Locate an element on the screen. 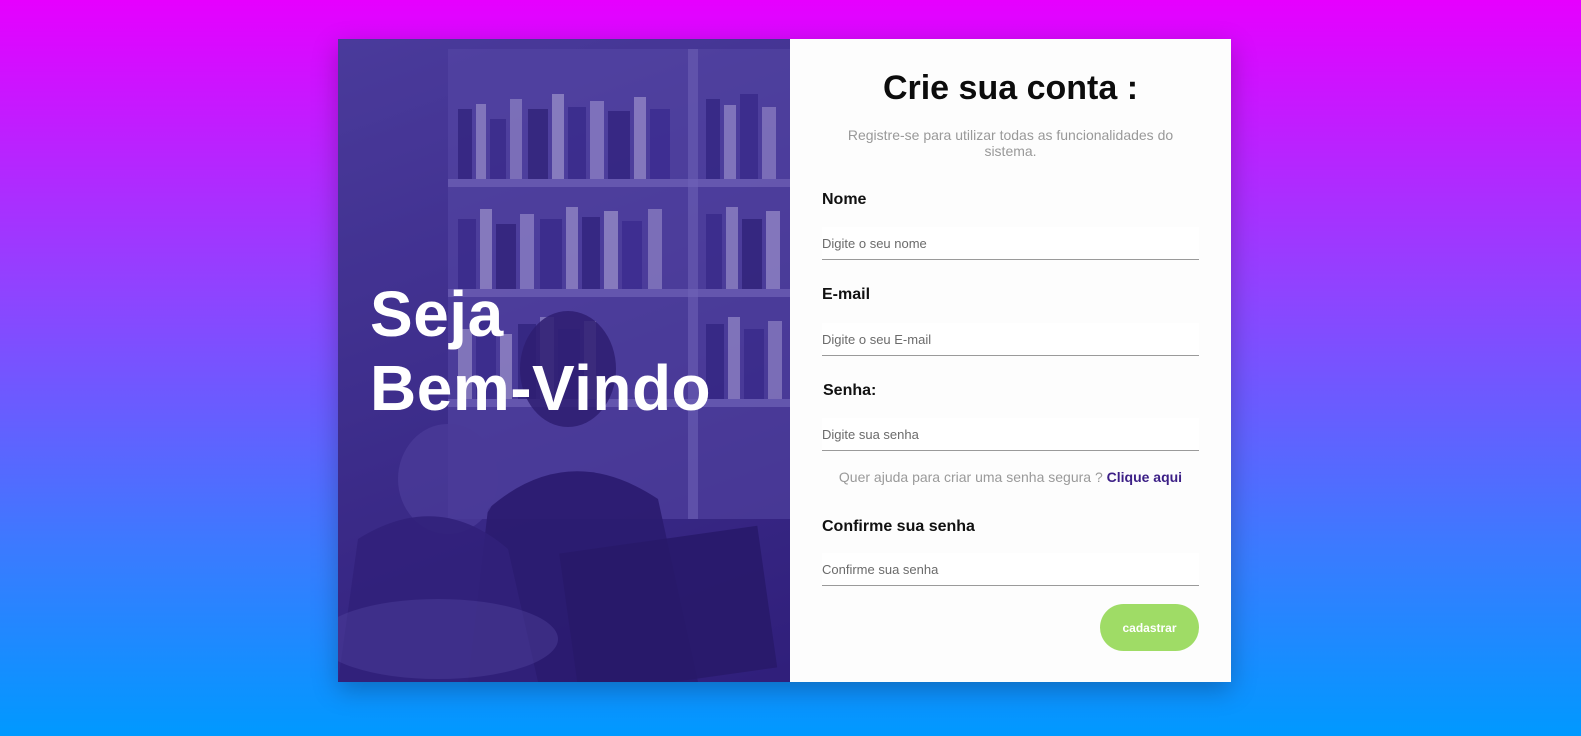 This screenshot has width=1581, height=736. name-label: Nome is located at coordinates (844, 199).